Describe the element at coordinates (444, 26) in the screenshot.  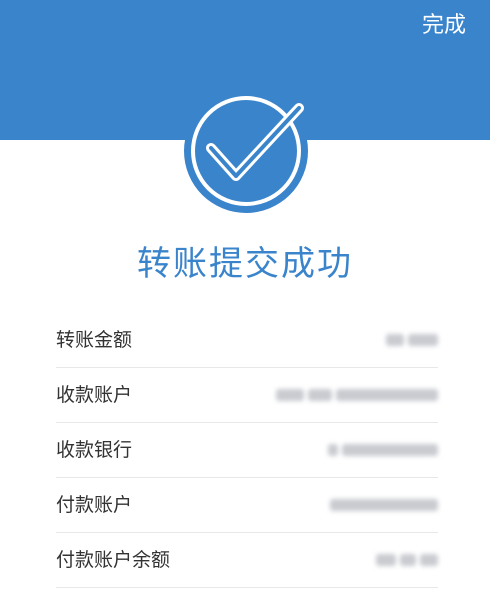
I see `done-button: 完成` at that location.